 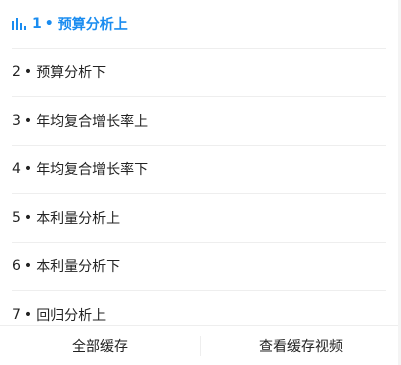 I want to click on list-item: 7 • 回归分析上, so click(x=199, y=308).